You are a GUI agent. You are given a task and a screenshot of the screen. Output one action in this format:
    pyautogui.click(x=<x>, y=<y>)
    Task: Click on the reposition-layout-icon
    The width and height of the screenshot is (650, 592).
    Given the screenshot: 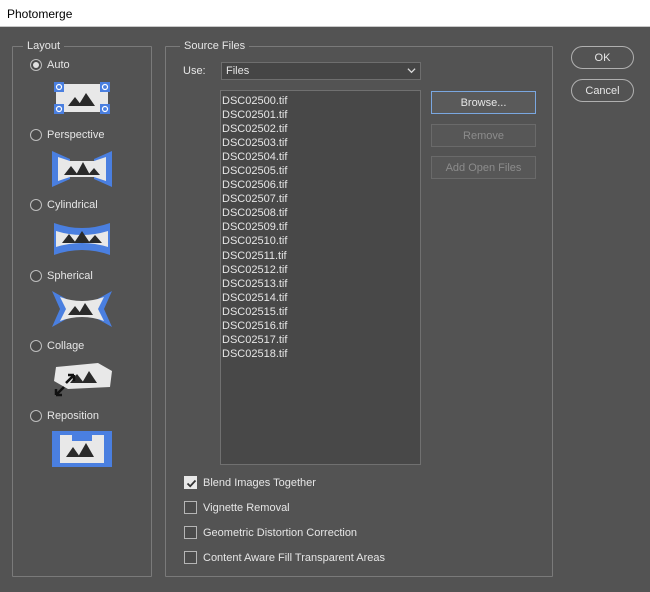 What is the action you would take?
    pyautogui.click(x=82, y=449)
    